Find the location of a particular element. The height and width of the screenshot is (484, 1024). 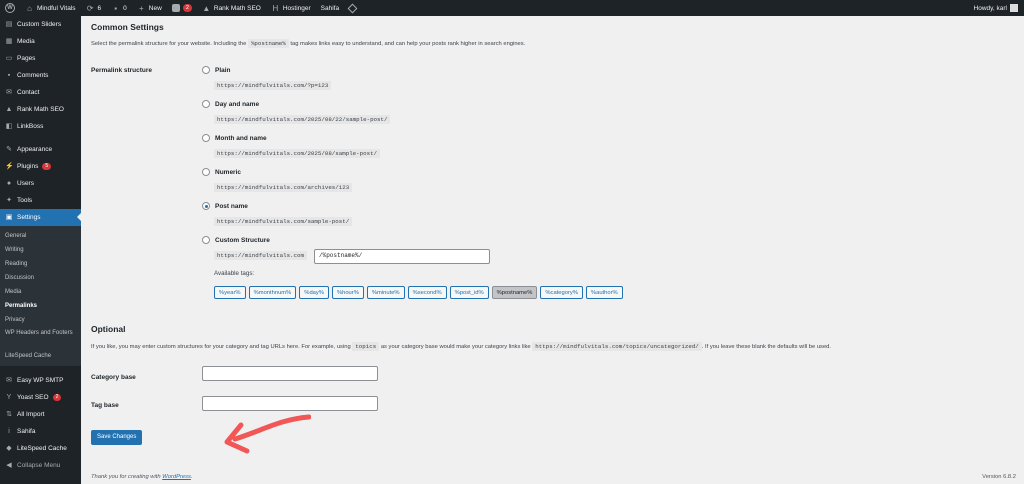

comments-menu: ▪ 0 is located at coordinates (119, 8).